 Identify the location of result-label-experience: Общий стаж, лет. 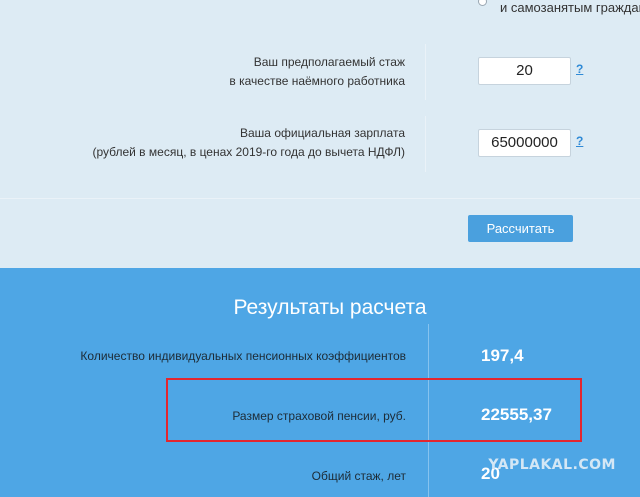
(358, 476).